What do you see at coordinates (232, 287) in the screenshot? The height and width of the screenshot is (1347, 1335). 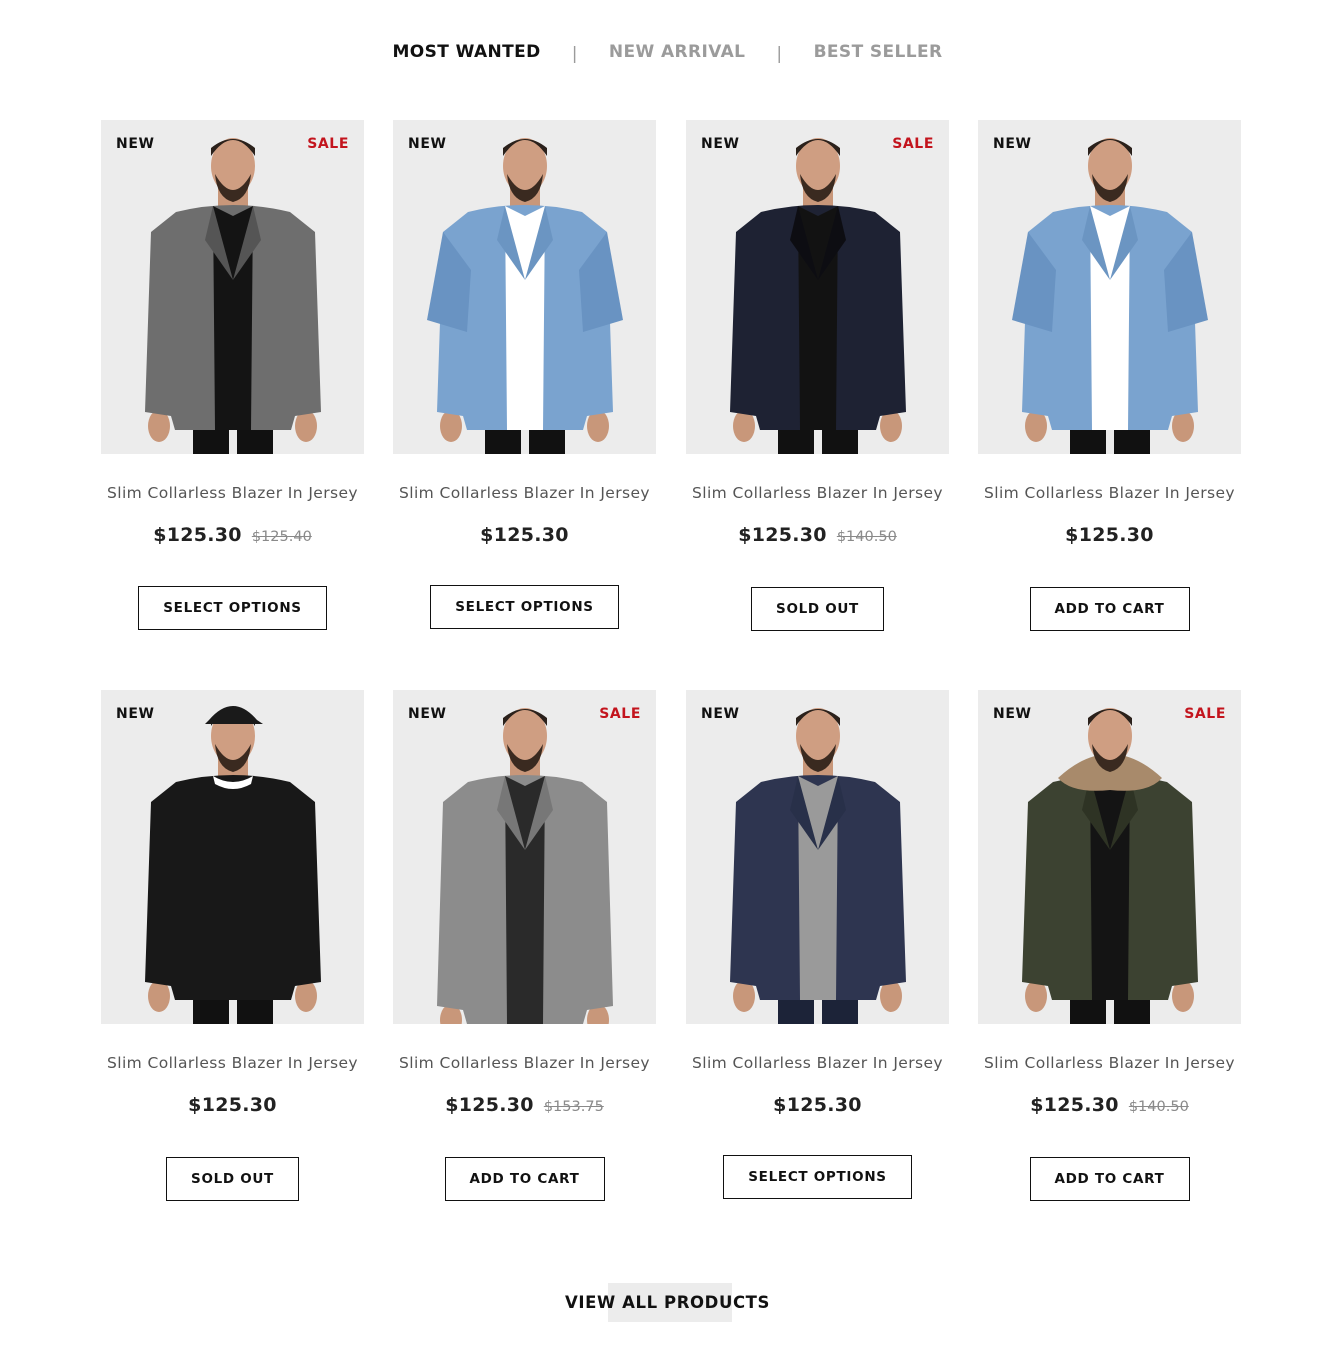 I see `product-image-grey-blazer: NEW SALE` at bounding box center [232, 287].